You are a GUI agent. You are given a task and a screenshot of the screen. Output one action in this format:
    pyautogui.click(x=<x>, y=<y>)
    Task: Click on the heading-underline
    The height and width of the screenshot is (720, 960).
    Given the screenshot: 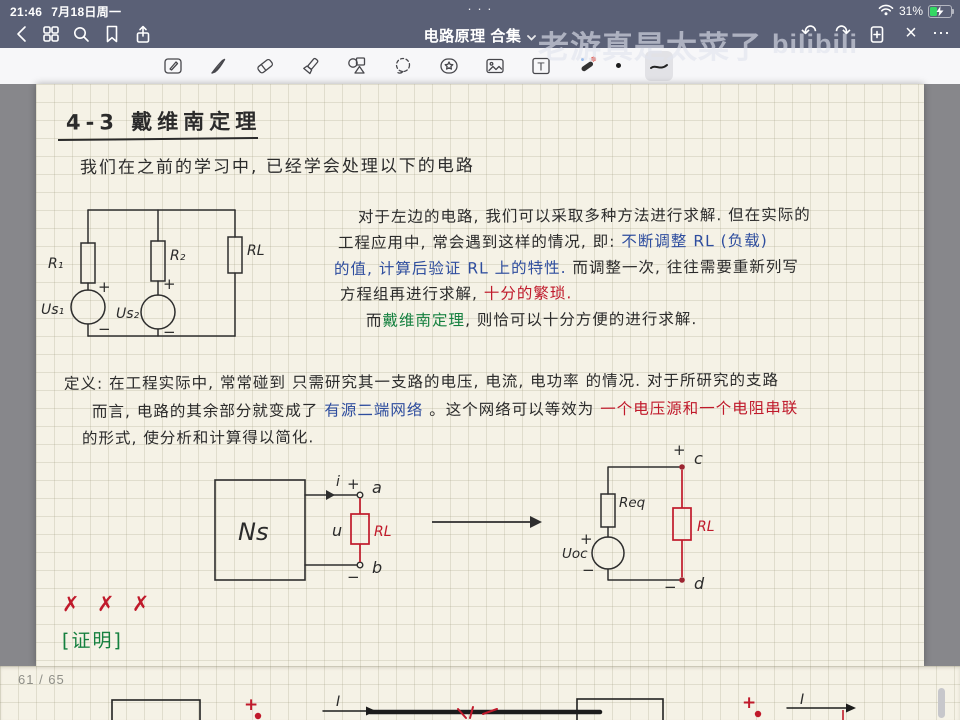 What is the action you would take?
    pyautogui.click(x=158, y=139)
    